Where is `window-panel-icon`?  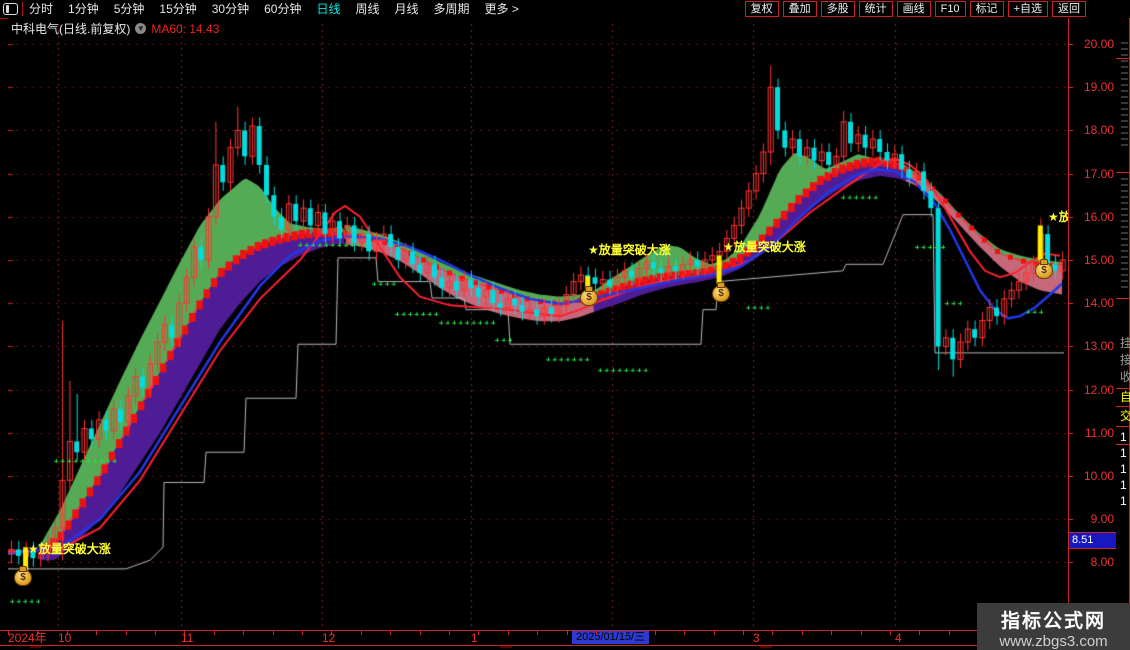 window-panel-icon is located at coordinates (10, 9).